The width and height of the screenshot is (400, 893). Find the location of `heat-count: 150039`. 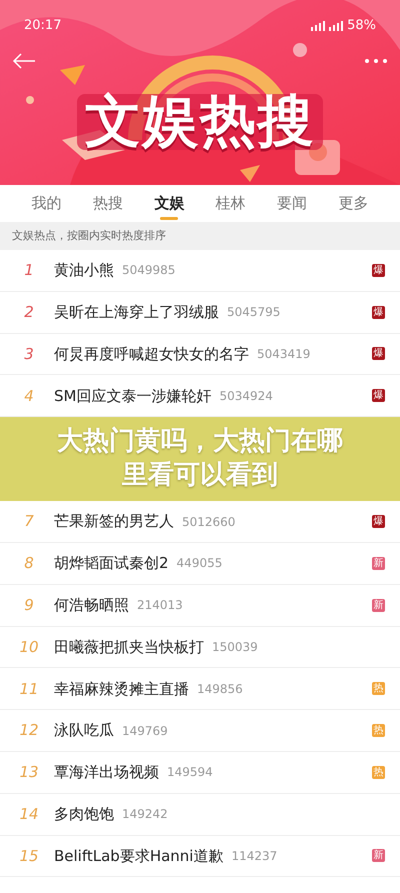

heat-count: 150039 is located at coordinates (235, 647).